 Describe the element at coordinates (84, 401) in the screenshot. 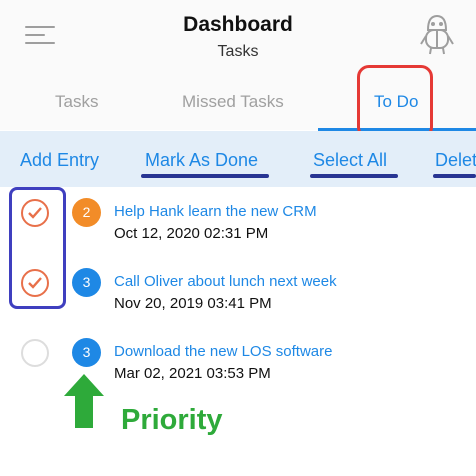

I see `up-arrow-icon` at that location.